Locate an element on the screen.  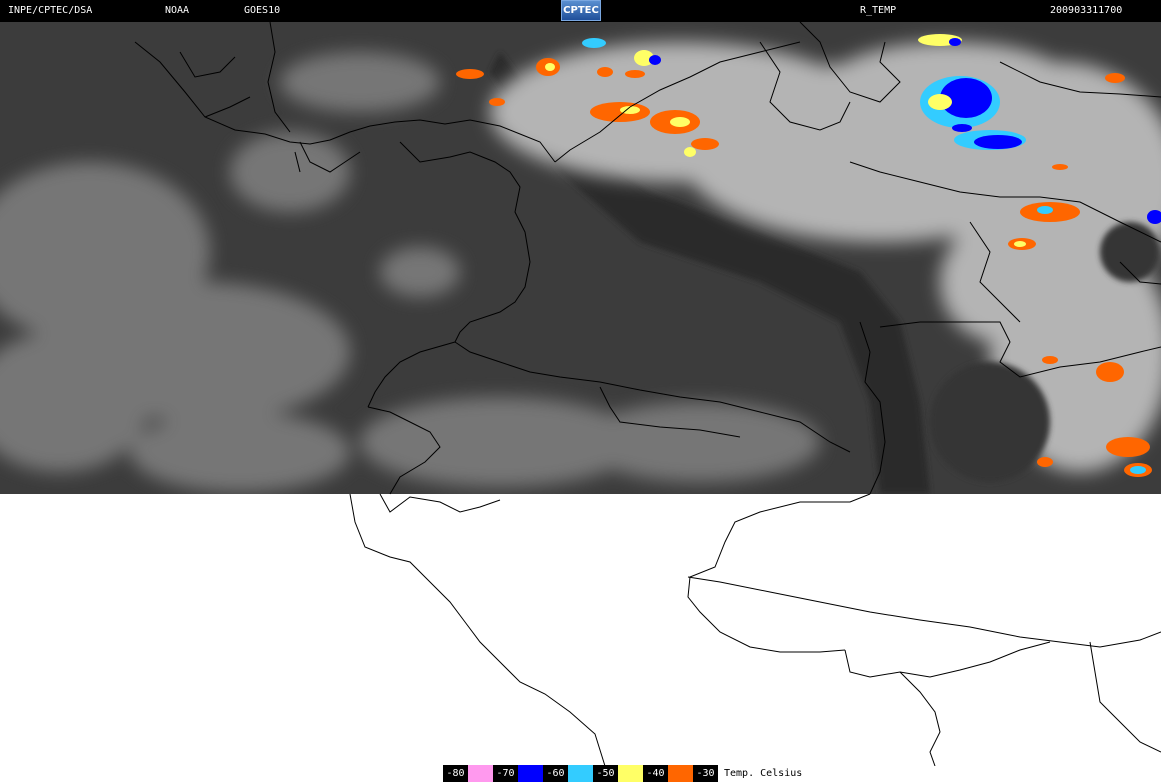
legend-label: -80 is located at coordinates (455, 773).